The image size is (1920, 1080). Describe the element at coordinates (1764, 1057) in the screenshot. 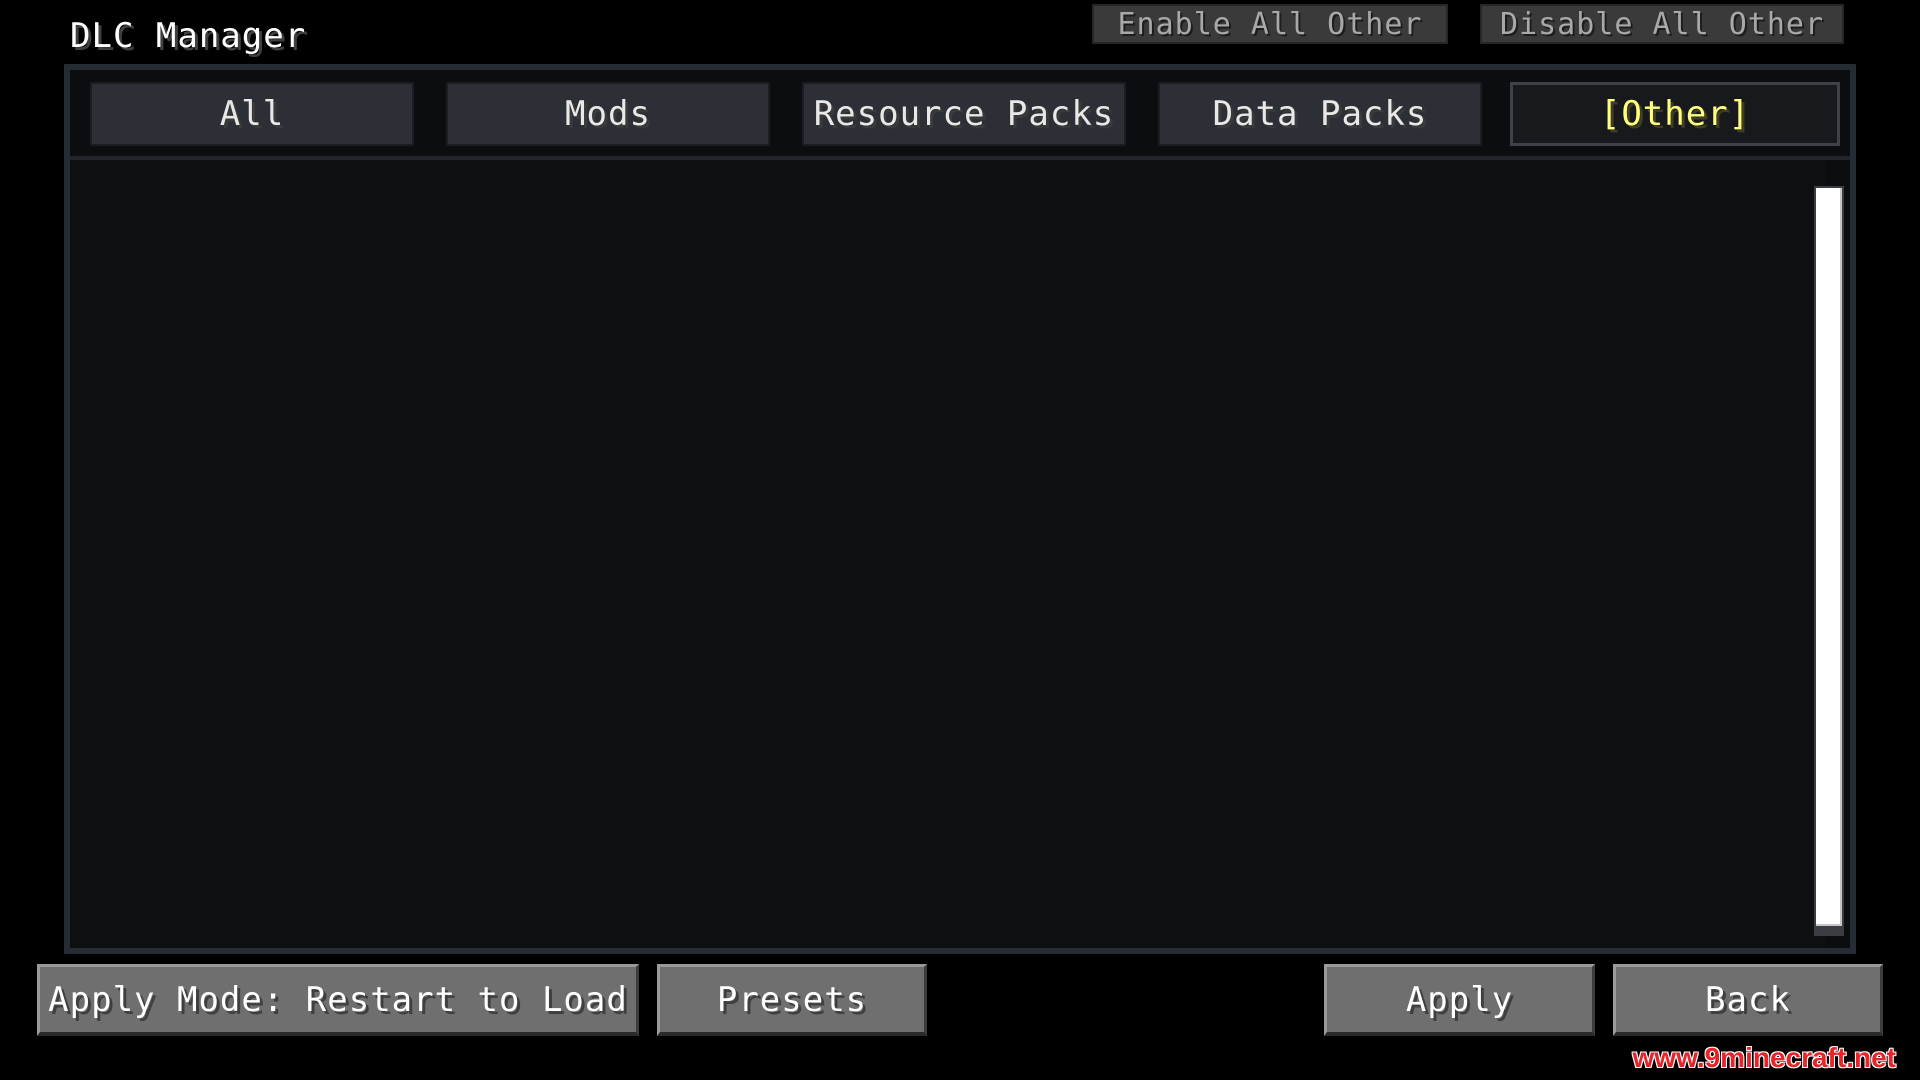

I see `watermark-logo: www.9minecraft.net` at that location.